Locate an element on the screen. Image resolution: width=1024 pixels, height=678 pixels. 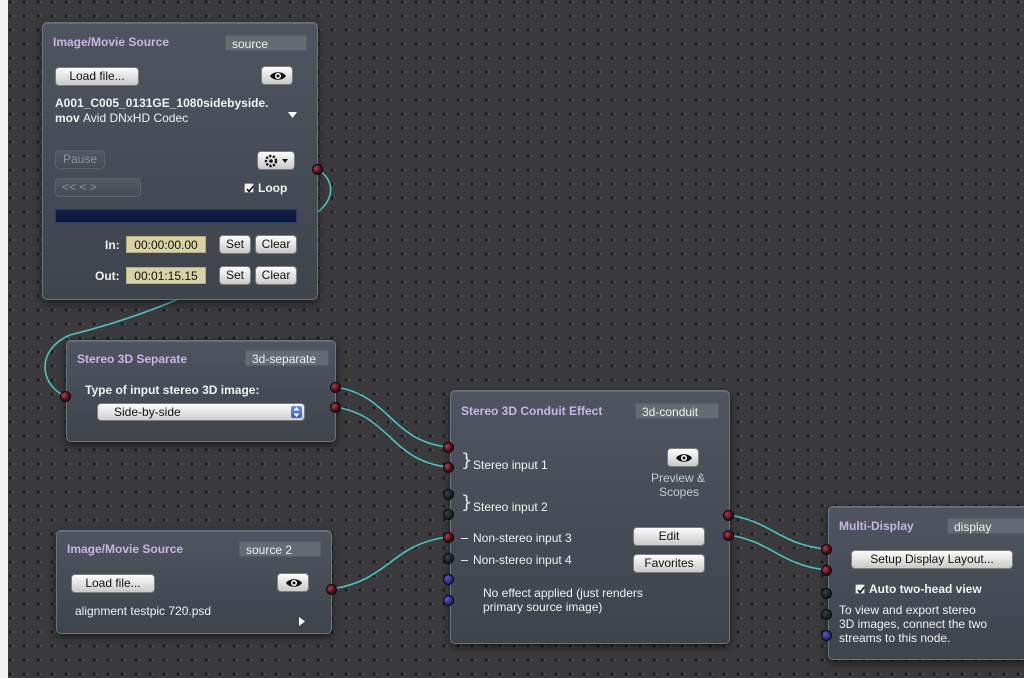
info-text-1: To view and export stereo is located at coordinates (907, 610).